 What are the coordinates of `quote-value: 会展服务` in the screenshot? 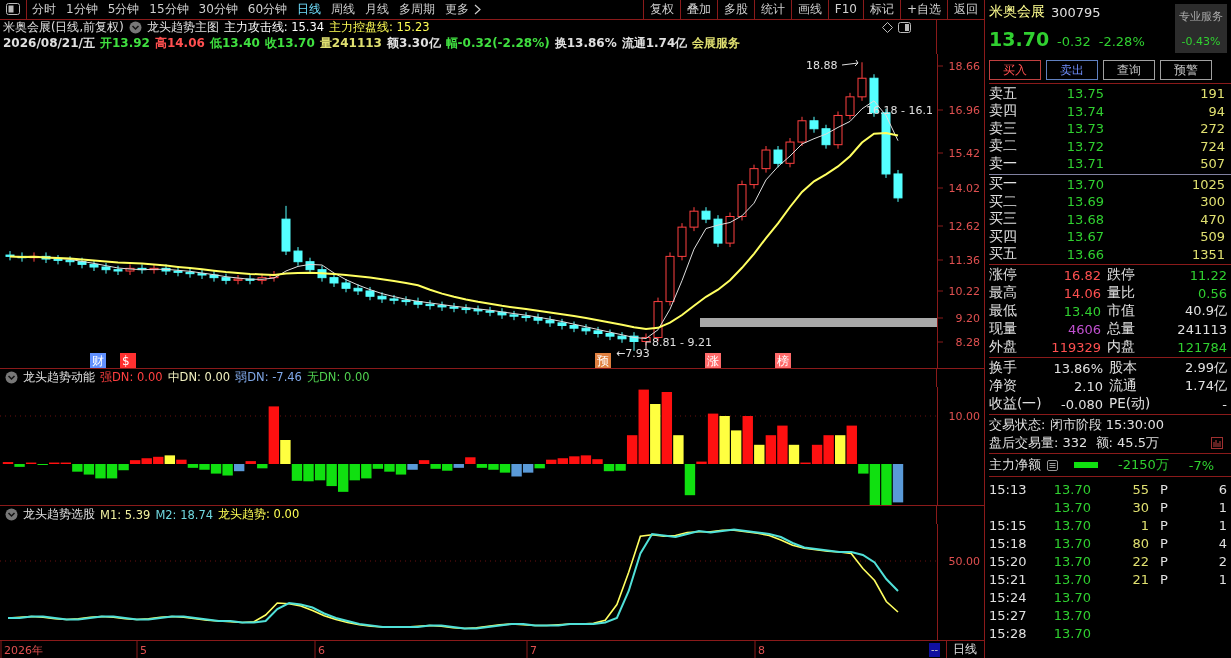 It's located at (716, 44).